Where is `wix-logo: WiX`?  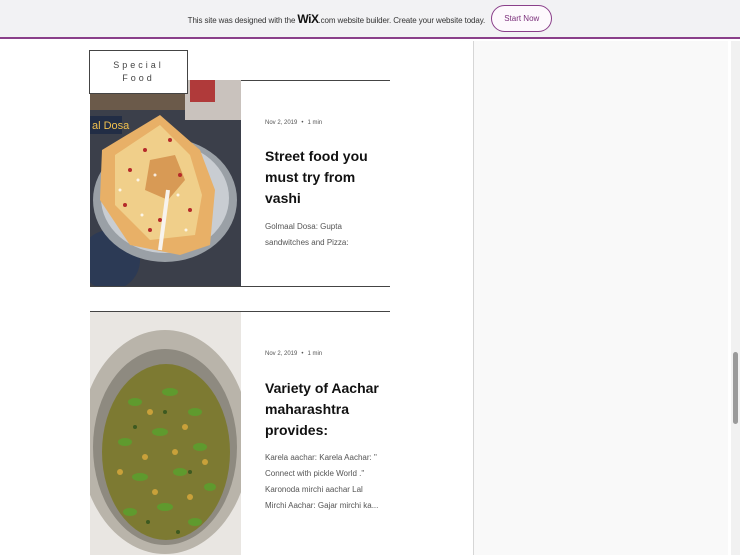
wix-logo: WiX is located at coordinates (308, 18).